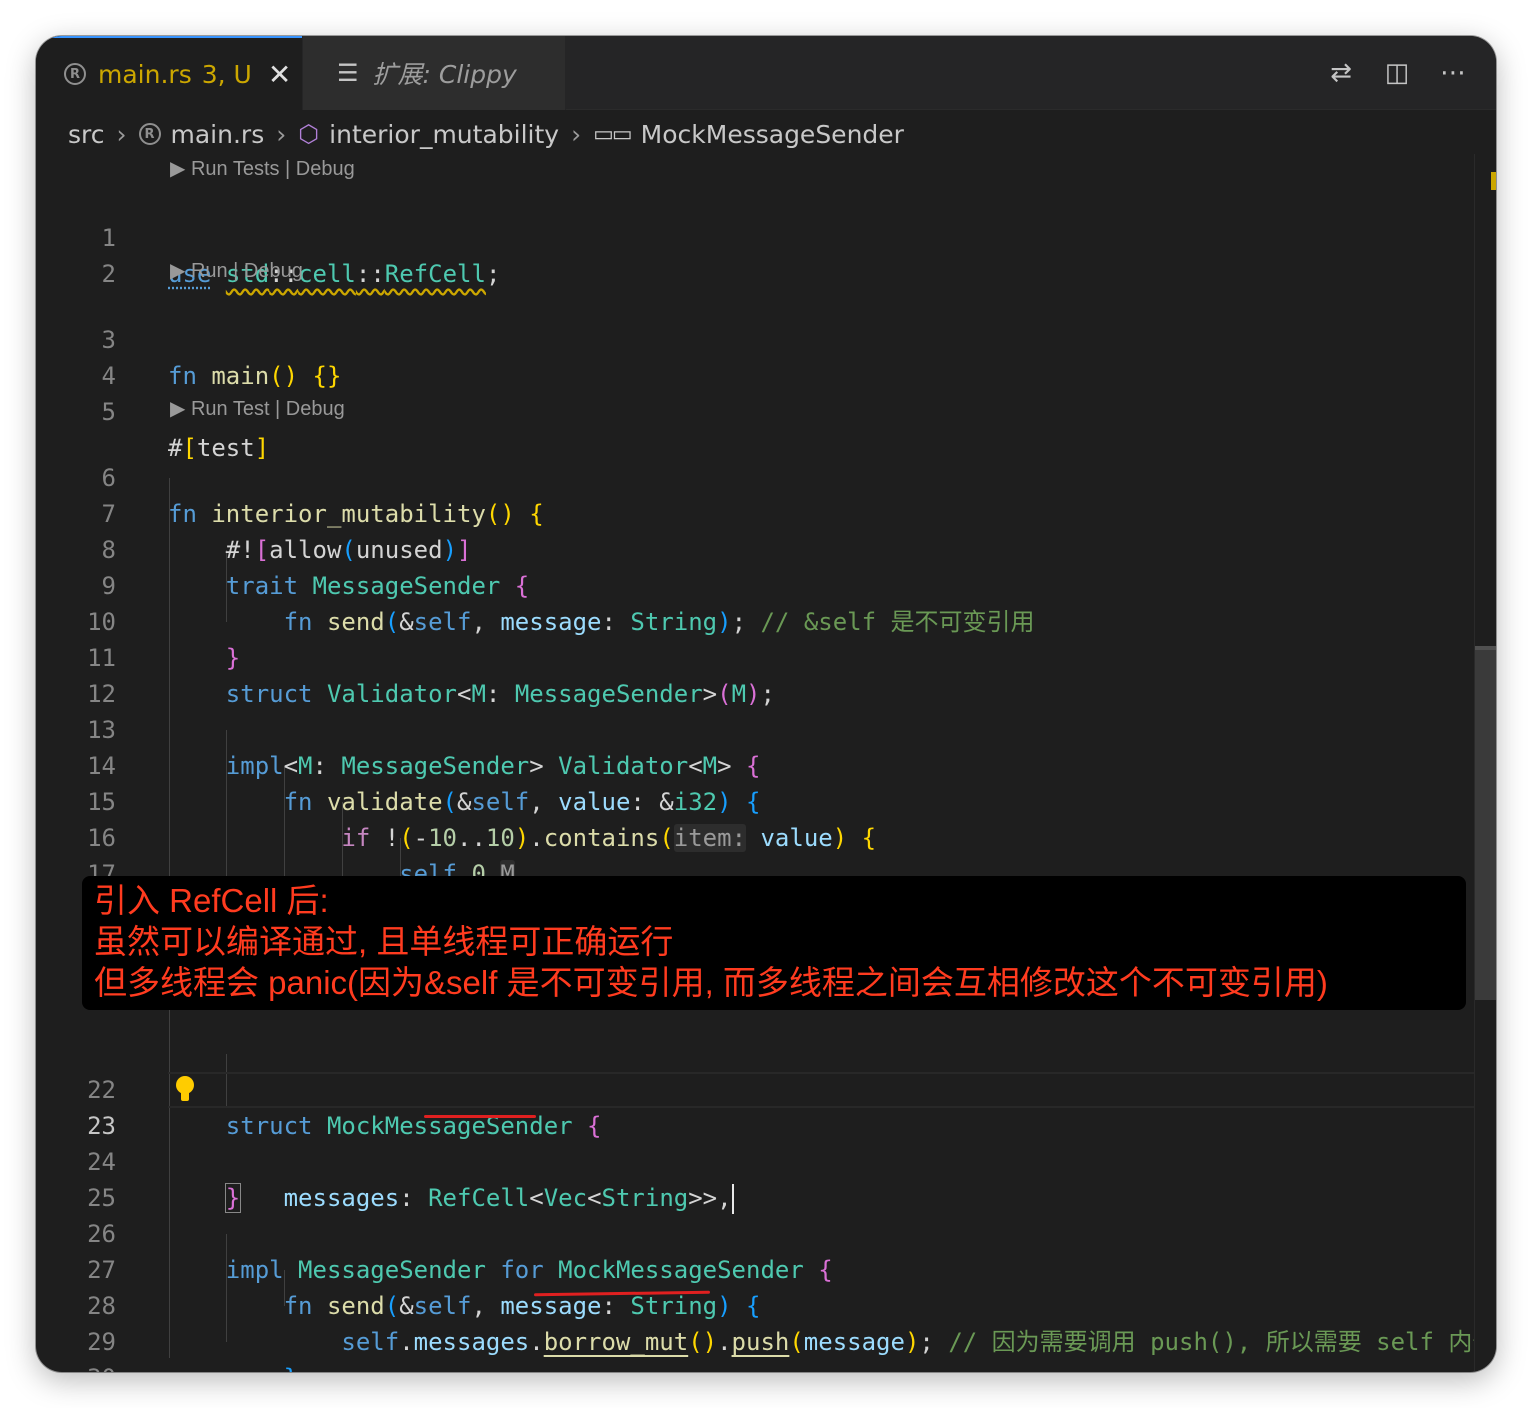 Image resolution: width=1532 pixels, height=1408 pixels. What do you see at coordinates (766, 1178) in the screenshot?
I see `code-line: 25` at bounding box center [766, 1178].